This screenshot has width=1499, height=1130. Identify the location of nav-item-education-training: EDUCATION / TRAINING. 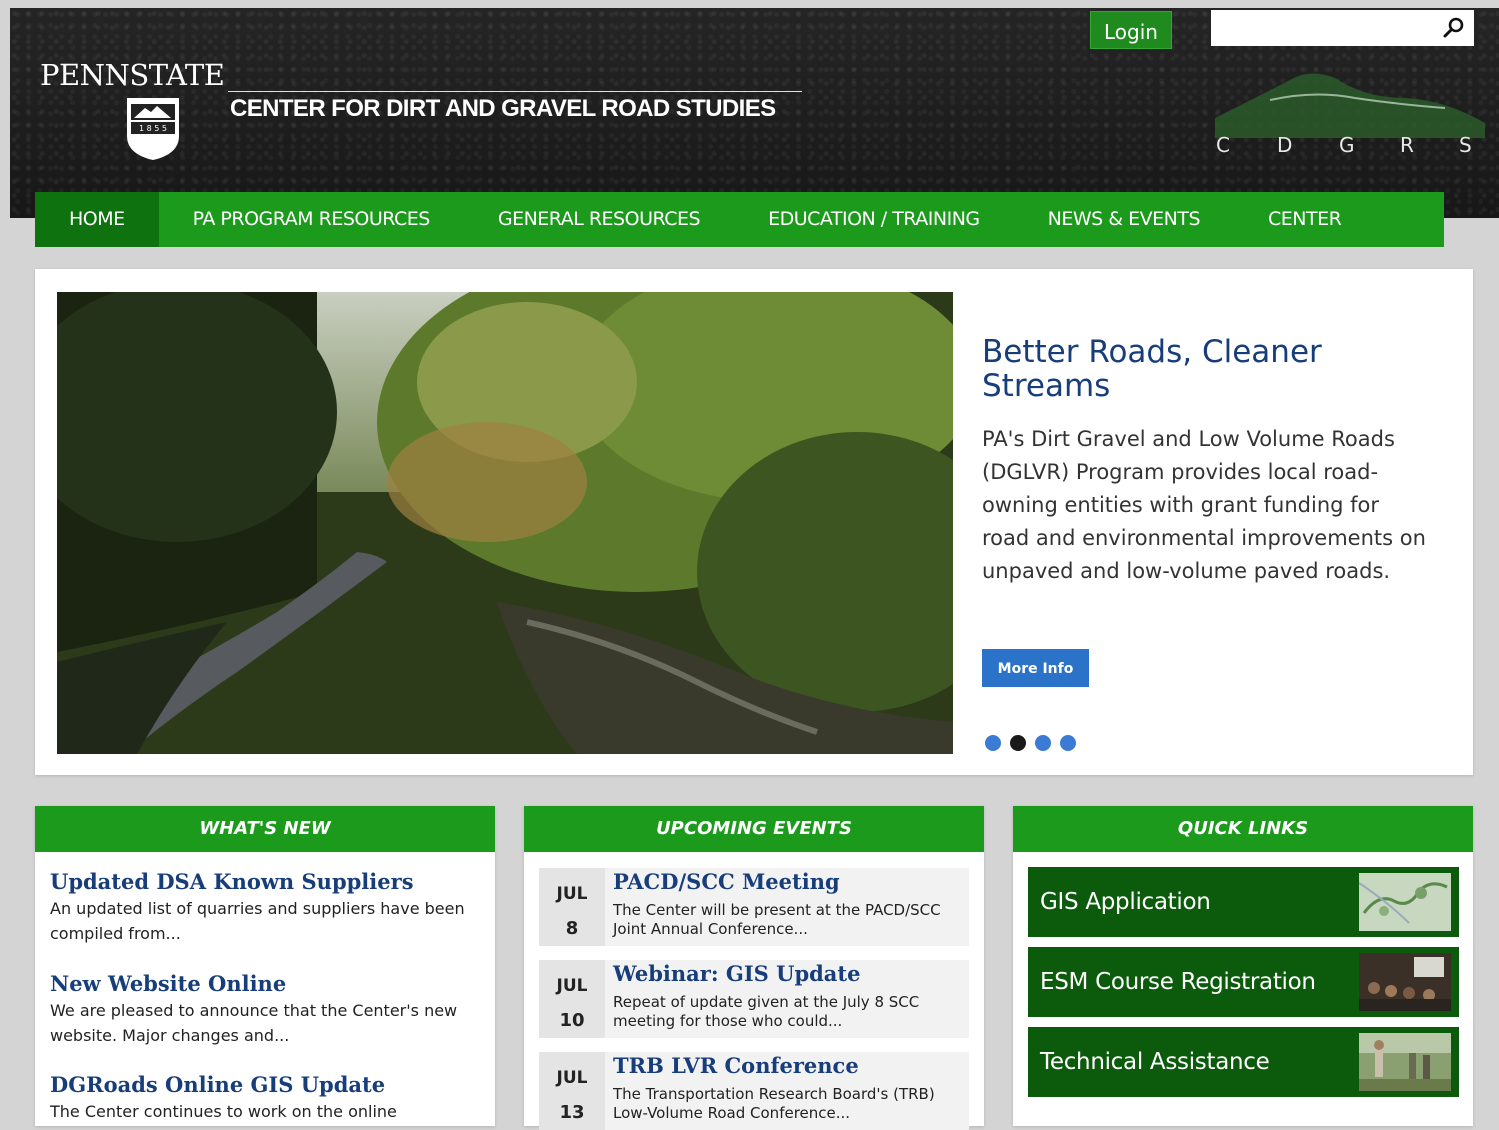
(874, 219).